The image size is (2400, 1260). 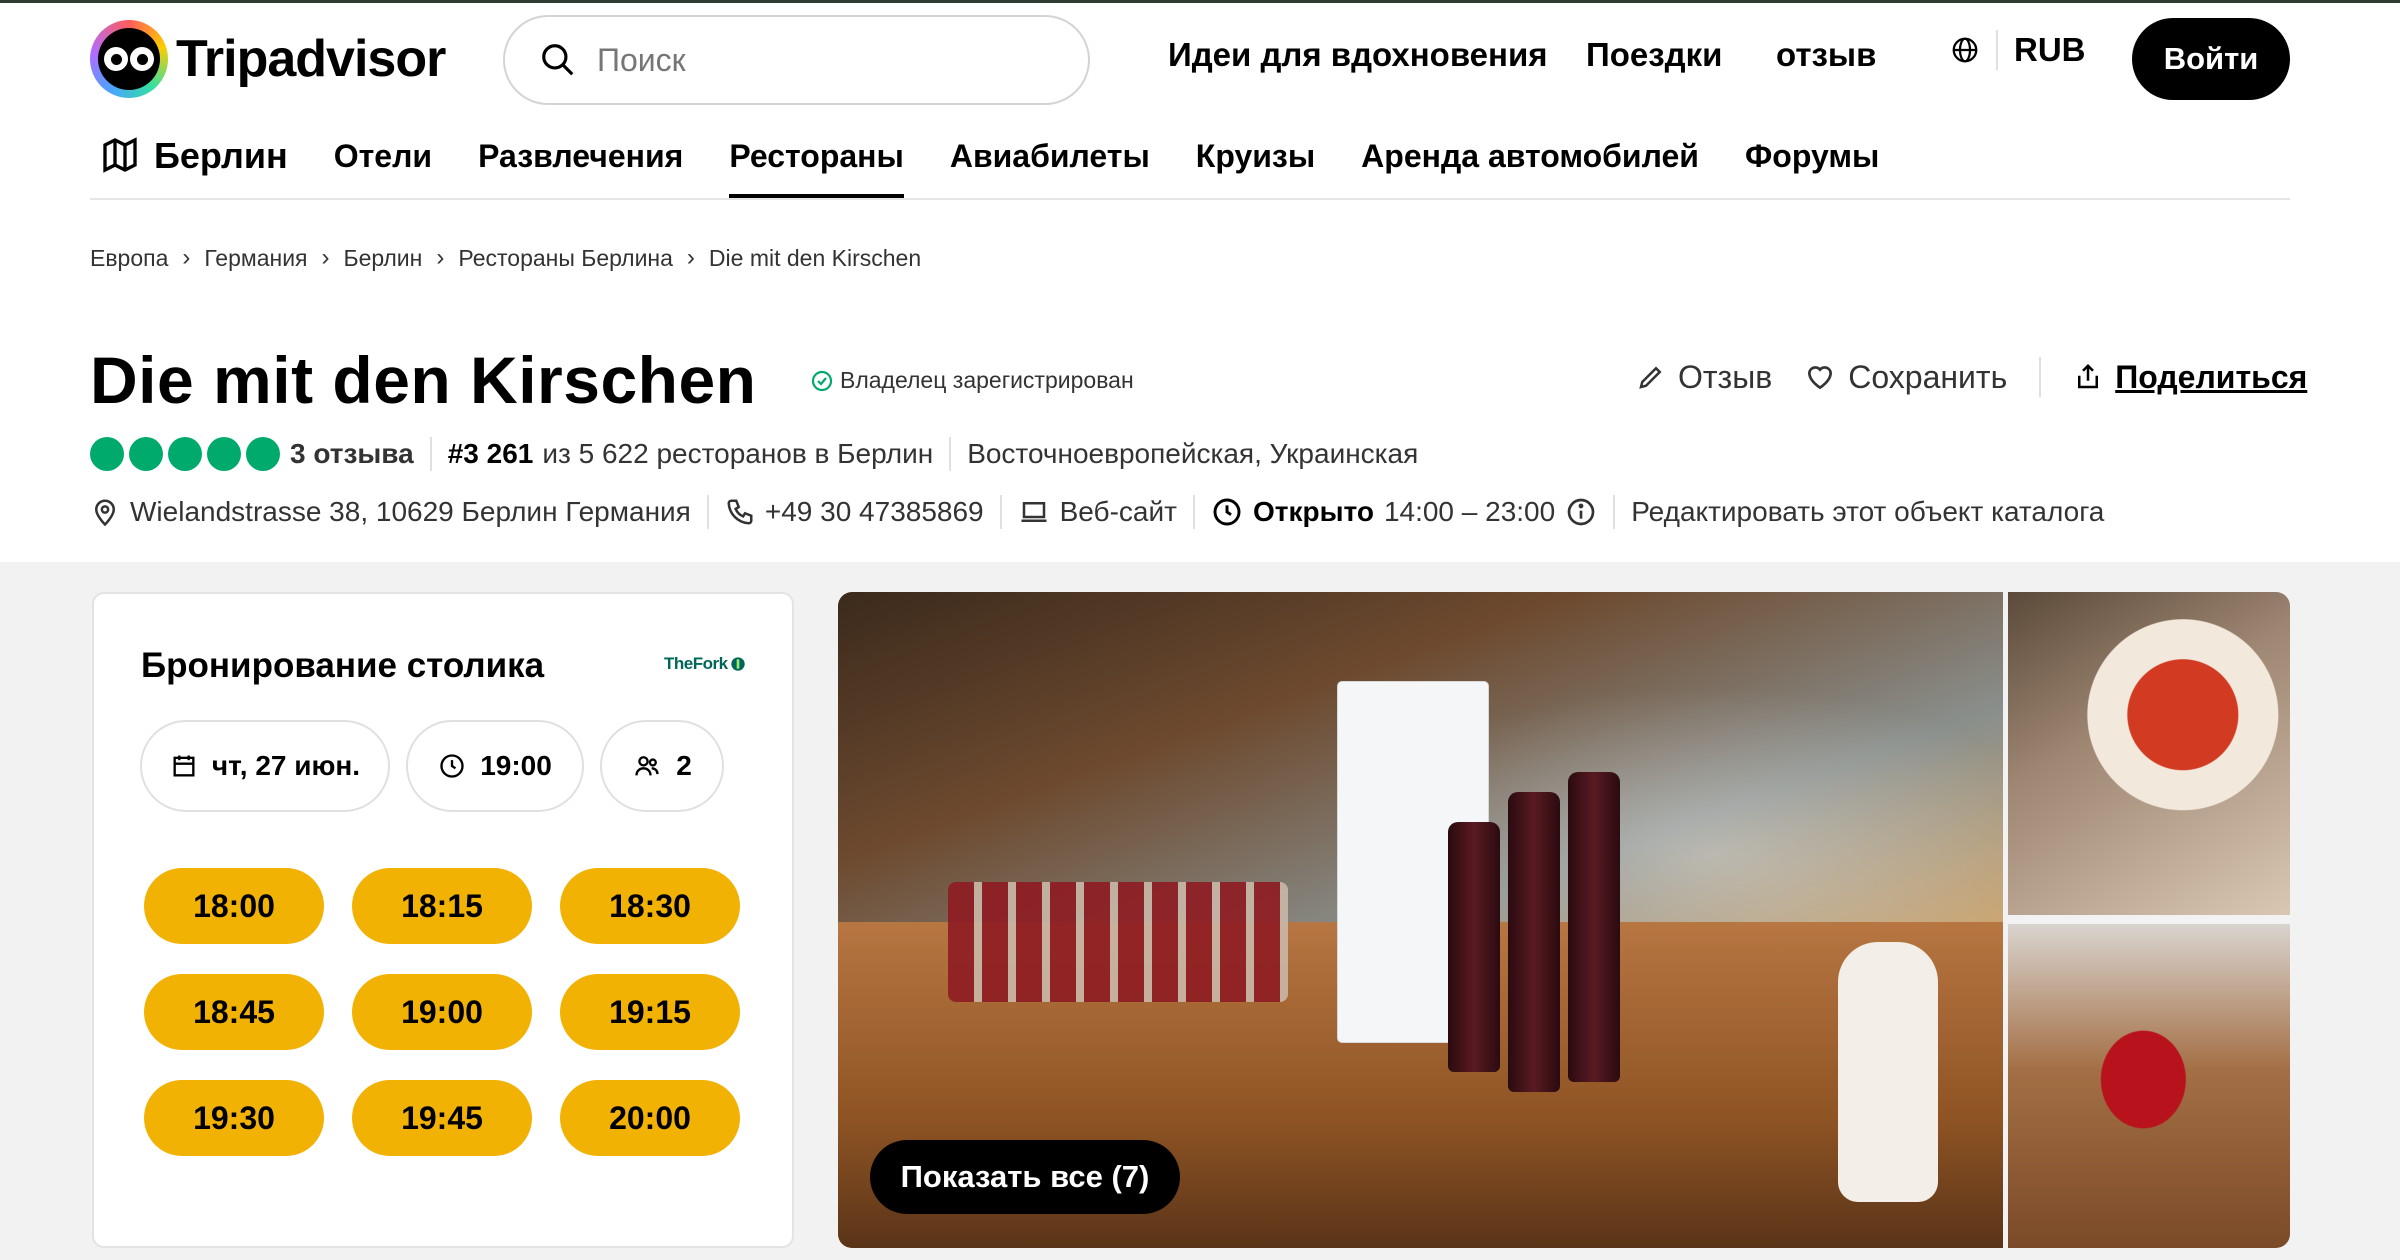 What do you see at coordinates (1812, 164) in the screenshot?
I see `tab-forums: Форумы` at bounding box center [1812, 164].